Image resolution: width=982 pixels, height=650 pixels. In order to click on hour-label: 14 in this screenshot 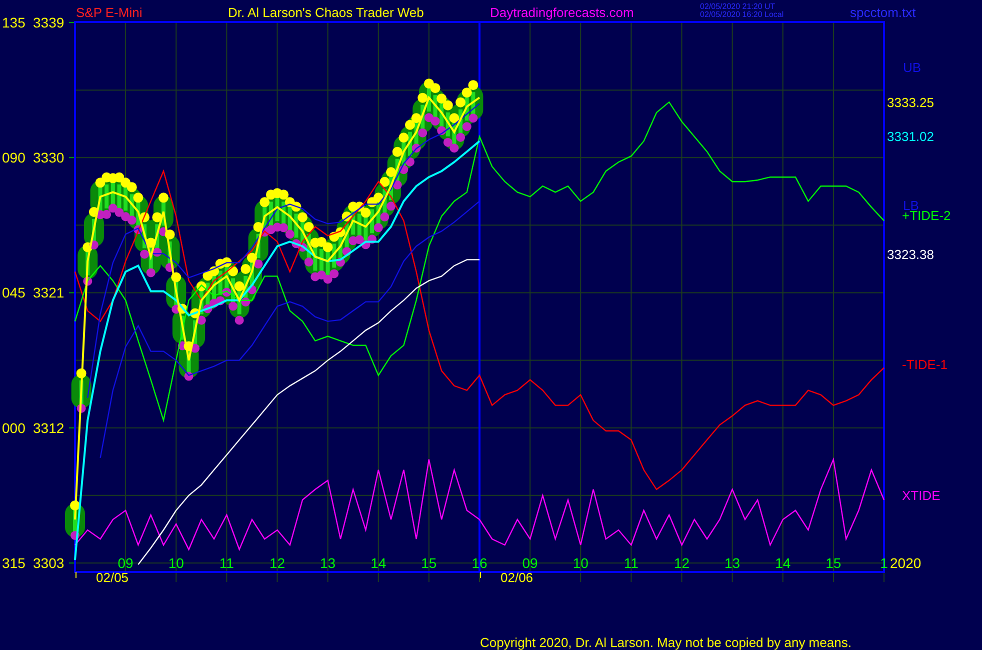, I will do `click(783, 563)`.